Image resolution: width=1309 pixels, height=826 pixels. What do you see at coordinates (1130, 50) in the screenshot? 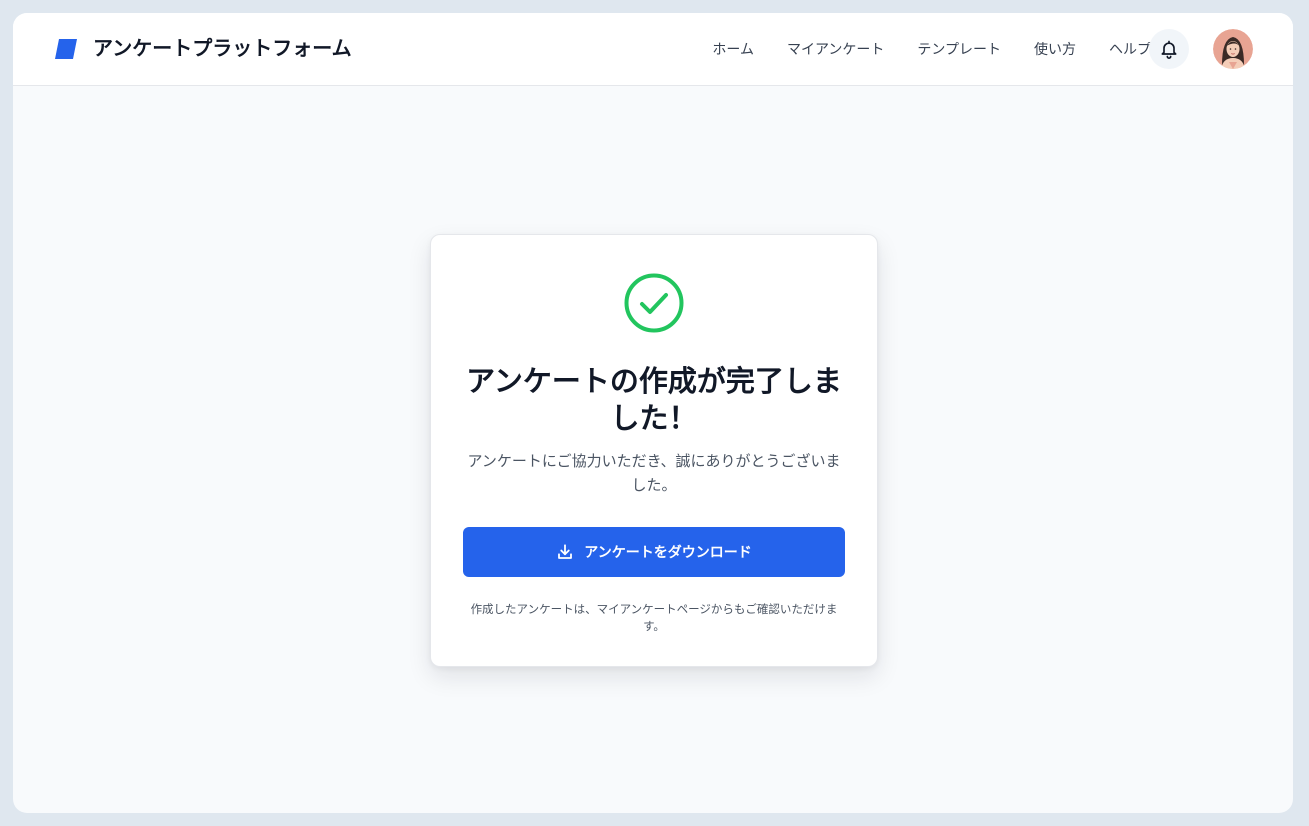
I see `nav-item-help: ヘルプ` at bounding box center [1130, 50].